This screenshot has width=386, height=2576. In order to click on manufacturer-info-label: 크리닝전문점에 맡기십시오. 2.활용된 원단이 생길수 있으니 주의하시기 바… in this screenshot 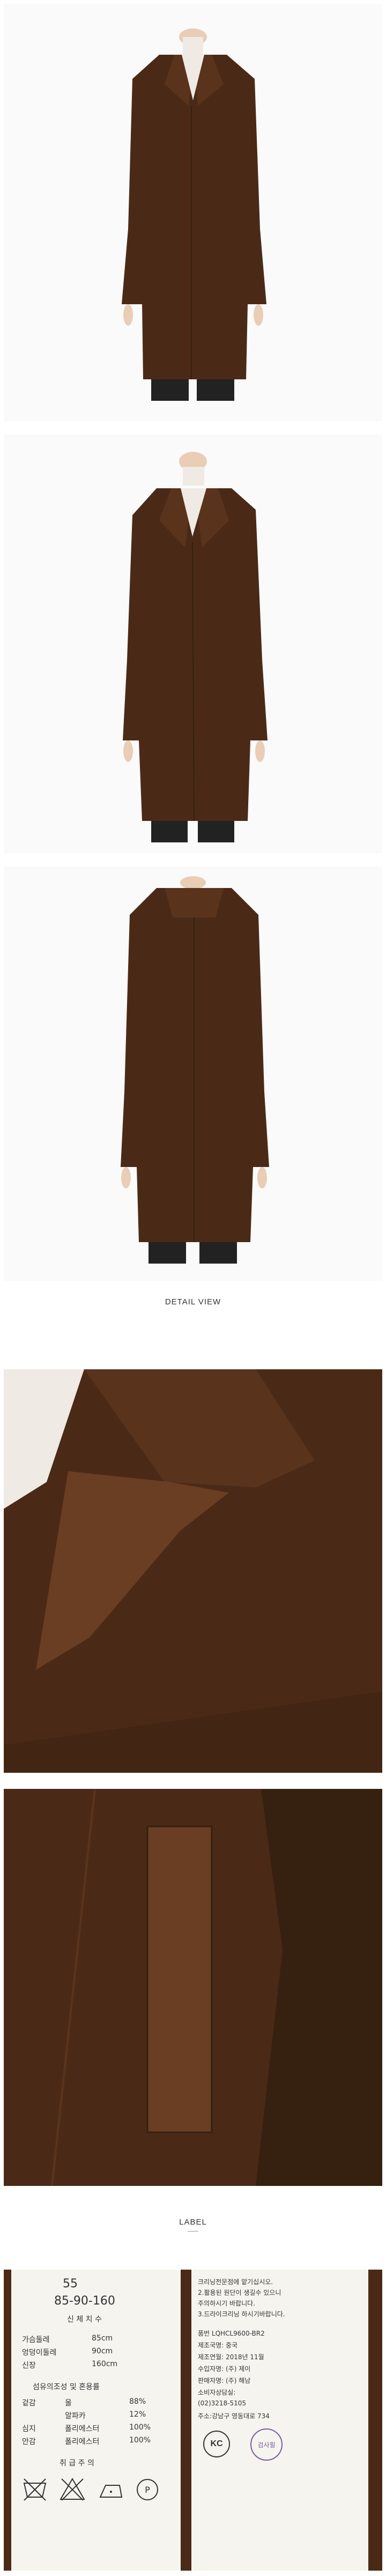, I will do `click(279, 2420)`.